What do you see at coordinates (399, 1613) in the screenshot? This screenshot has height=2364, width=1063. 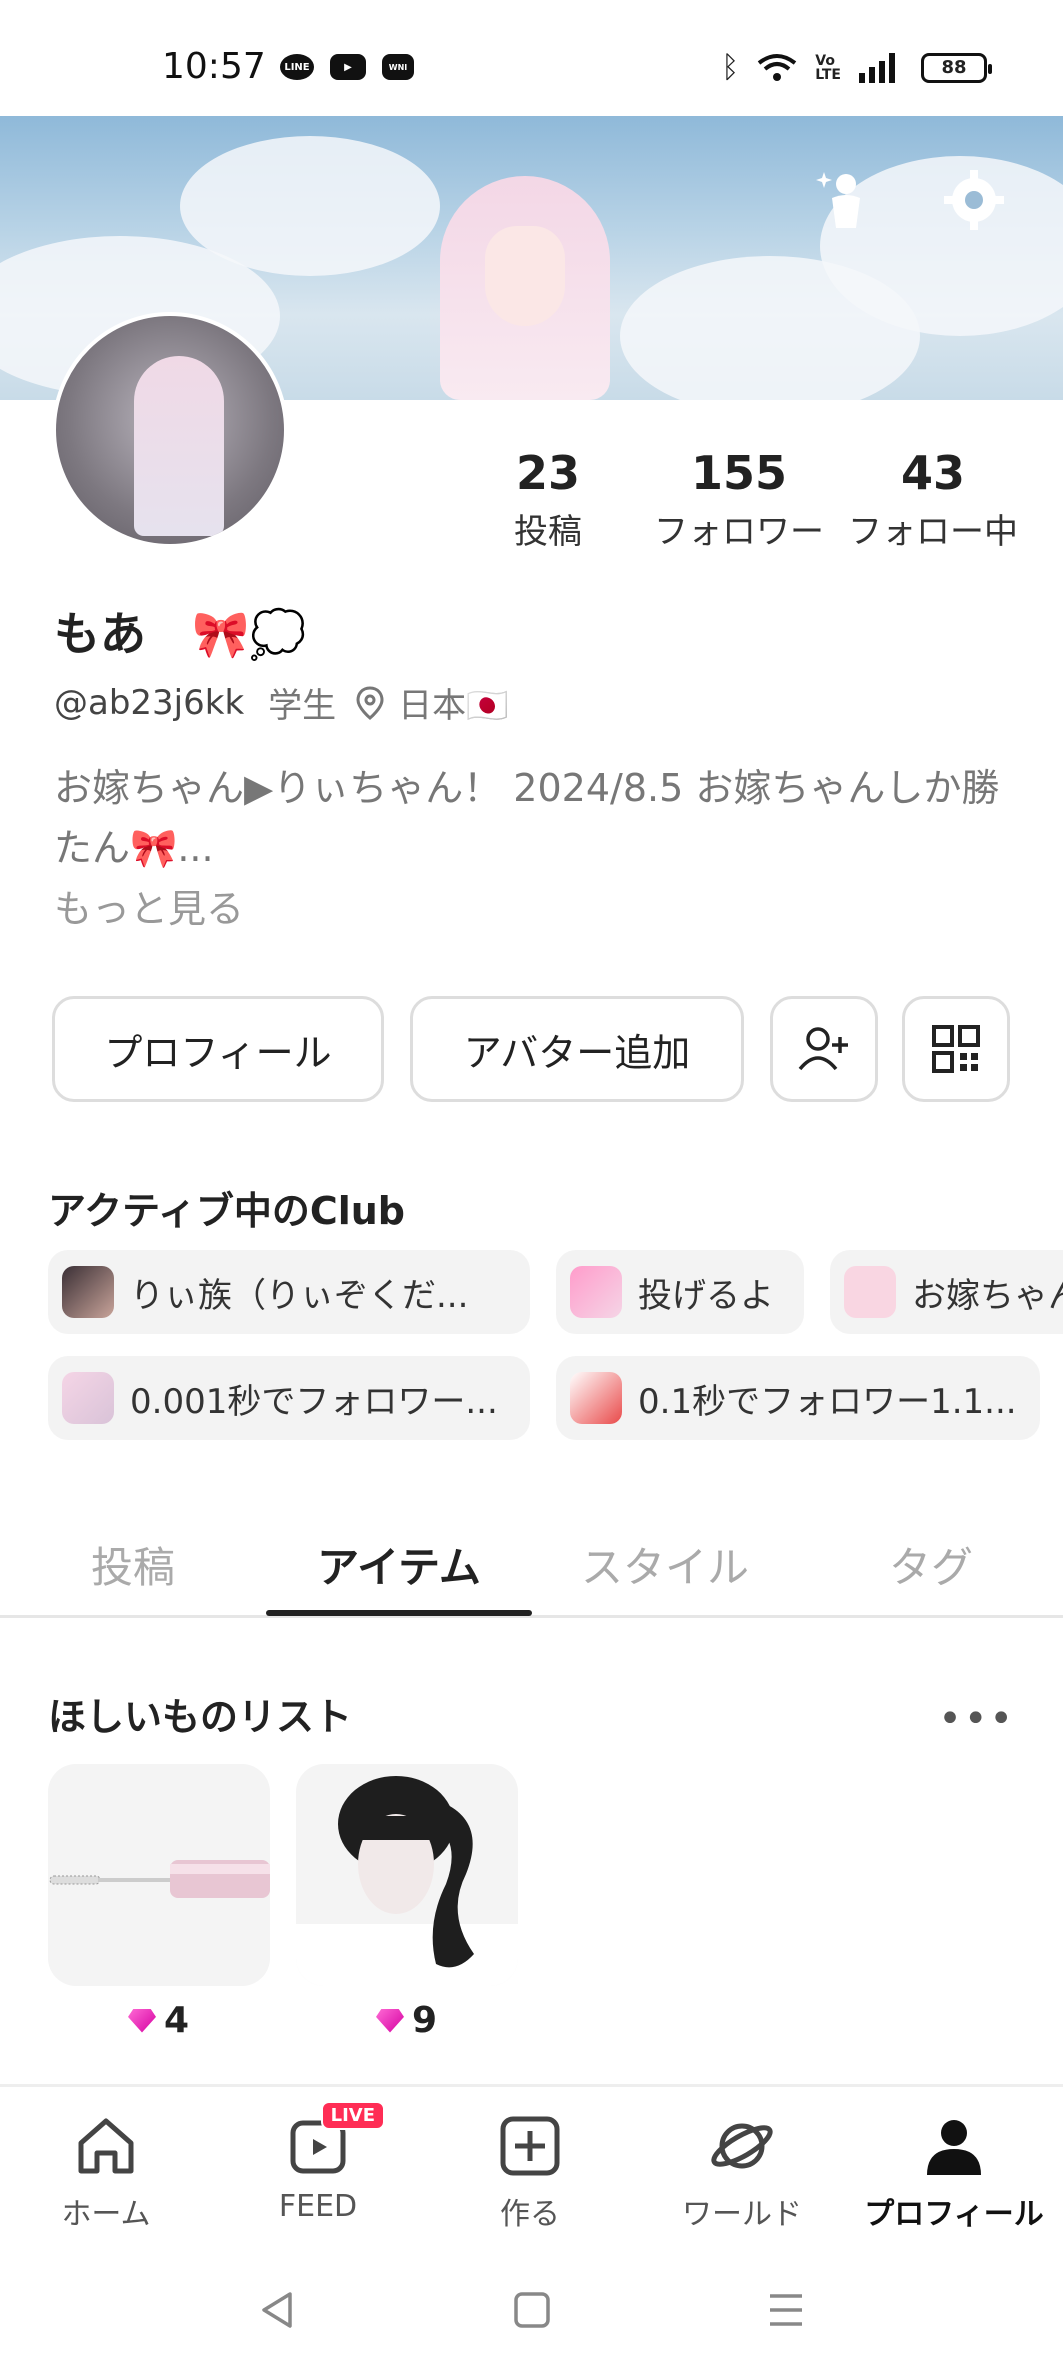 I see `active-tab-indicator` at bounding box center [399, 1613].